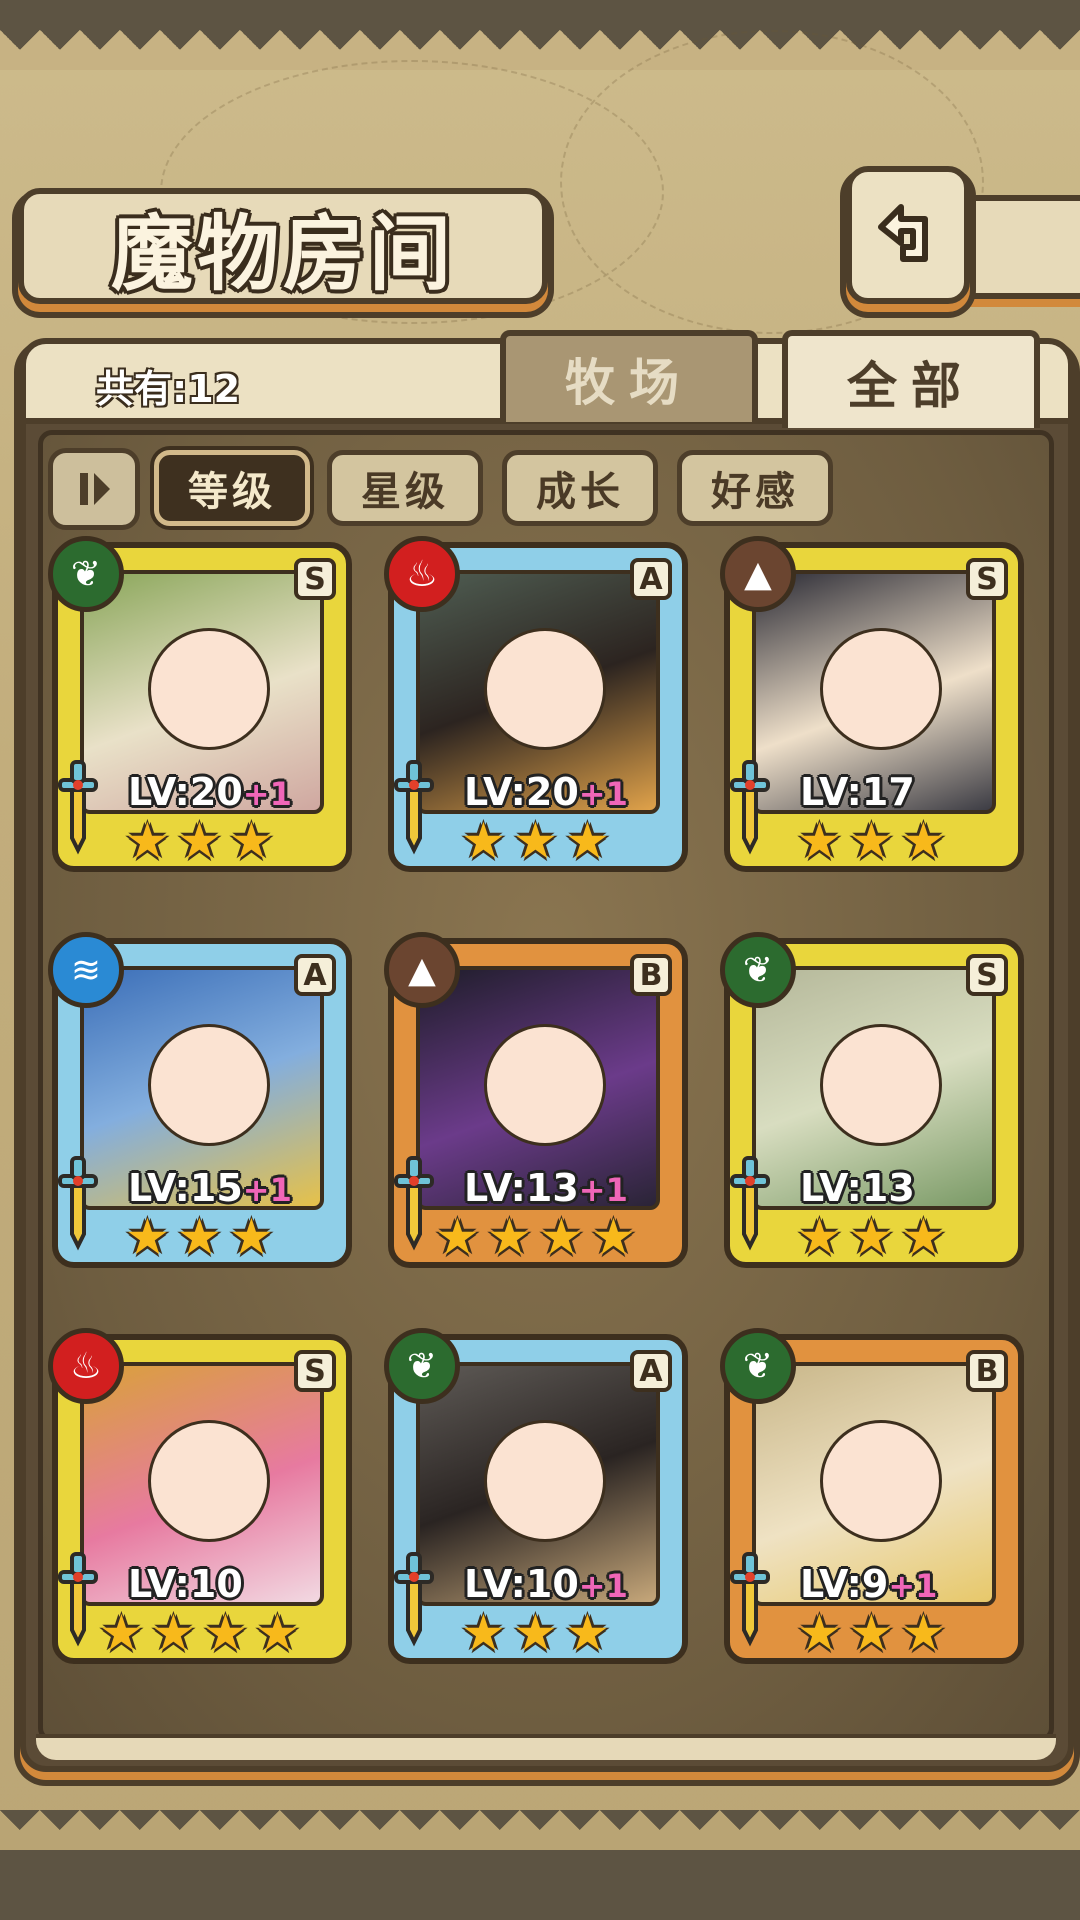  I want to click on sort-order-toggle, so click(94, 489).